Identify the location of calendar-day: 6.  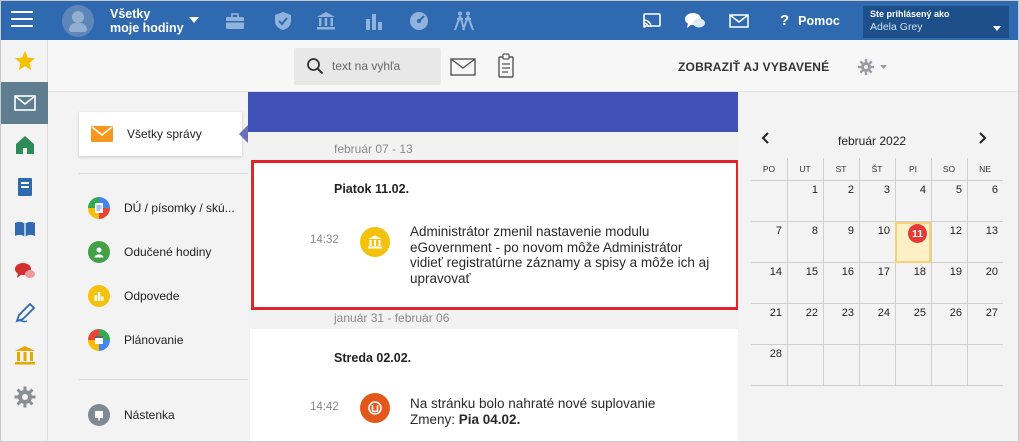
(985, 201).